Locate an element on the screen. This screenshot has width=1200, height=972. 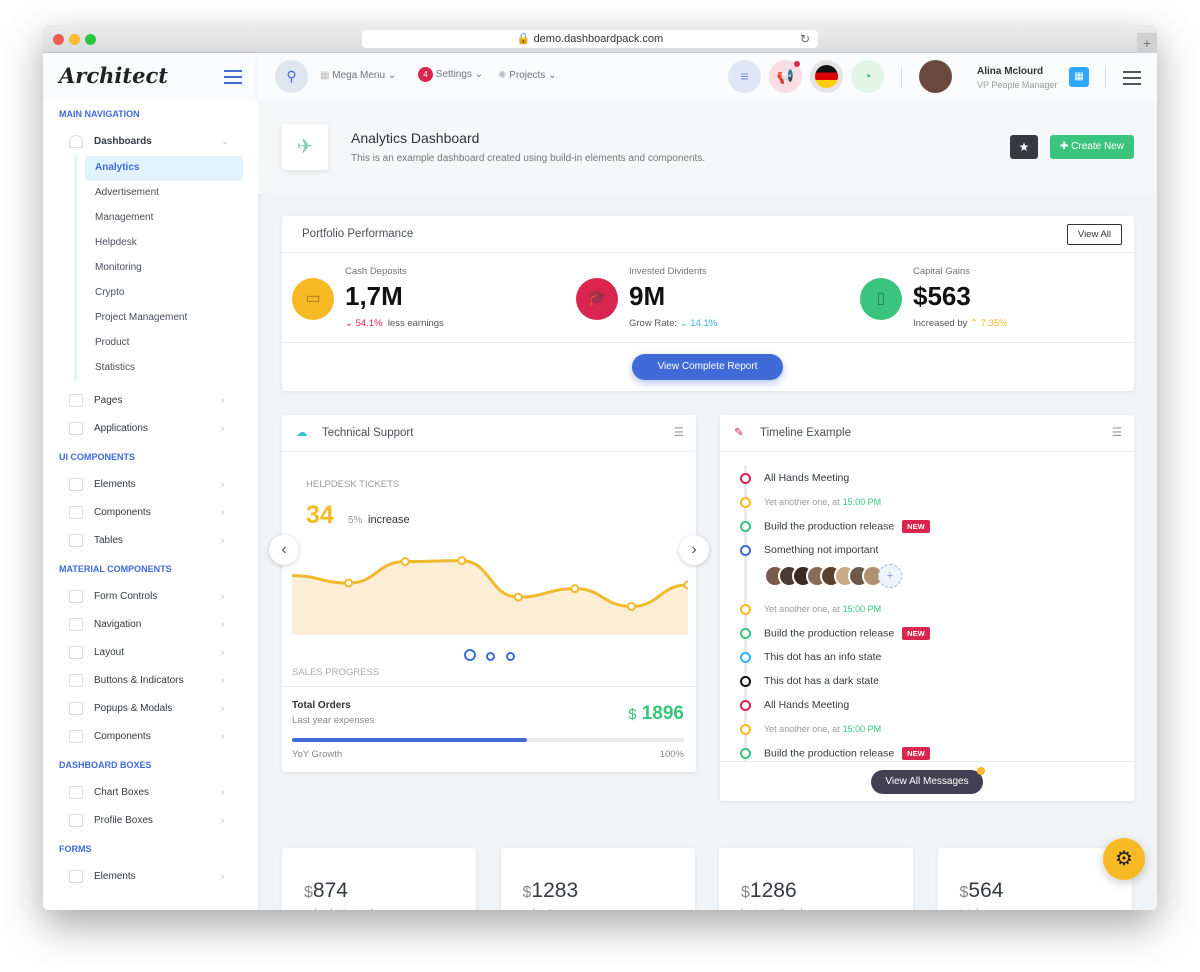
sidebar-item-dashboards: Dashboards ⌄ is located at coordinates (150, 142).